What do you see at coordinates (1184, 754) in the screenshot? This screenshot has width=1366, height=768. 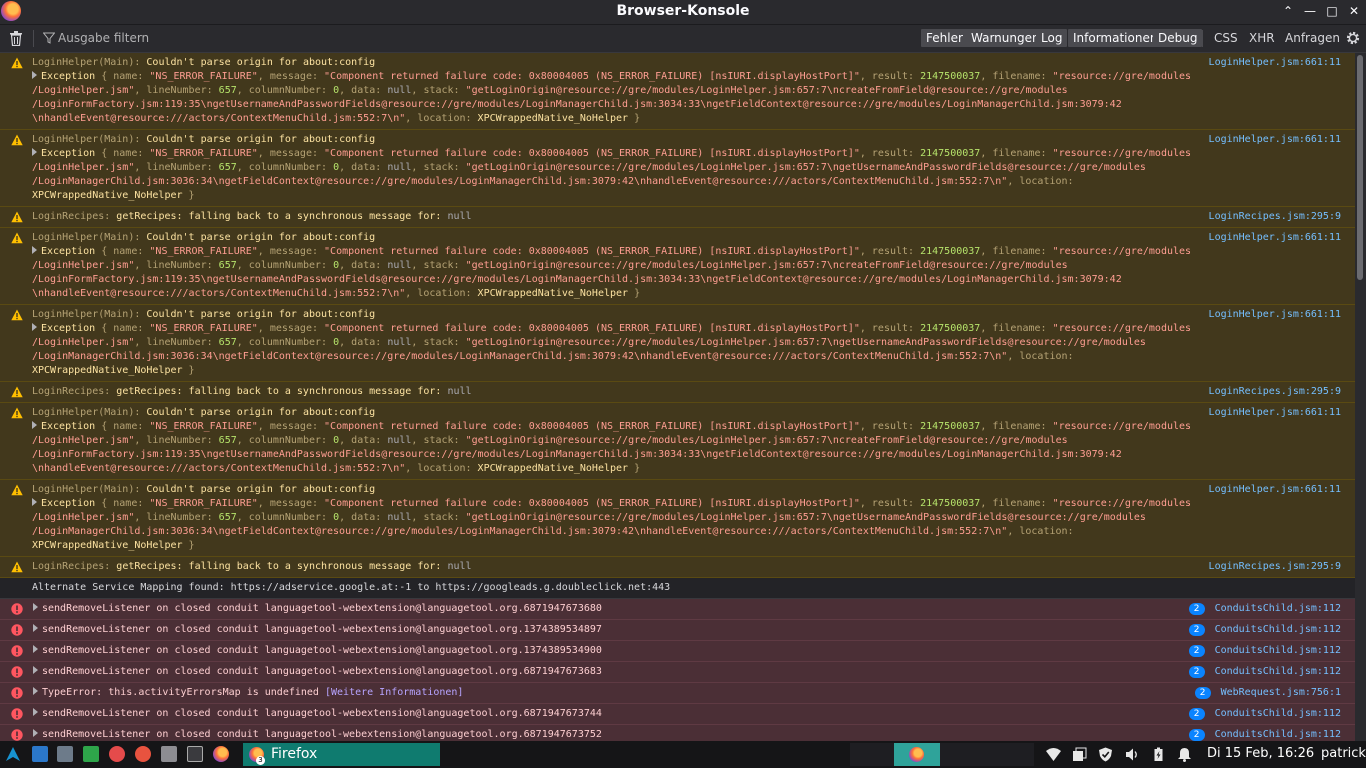 I see `notification-bell-icon` at bounding box center [1184, 754].